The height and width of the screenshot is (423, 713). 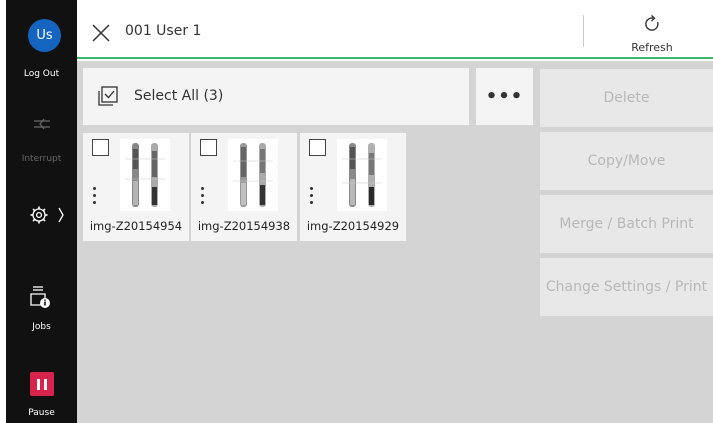 What do you see at coordinates (41, 74) in the screenshot?
I see `logout-label: Log Out` at bounding box center [41, 74].